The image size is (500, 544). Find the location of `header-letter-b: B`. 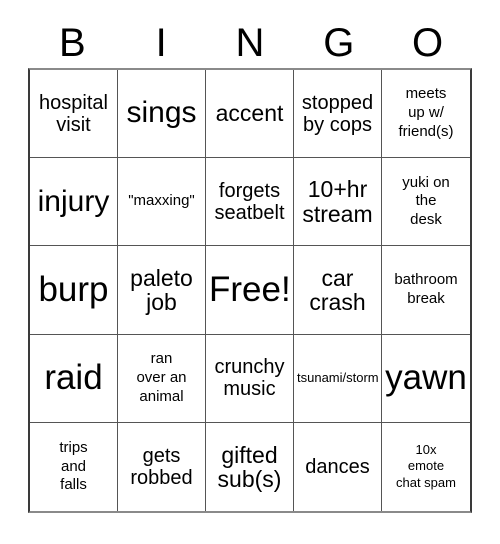

header-letter-b: B is located at coordinates (72, 43).